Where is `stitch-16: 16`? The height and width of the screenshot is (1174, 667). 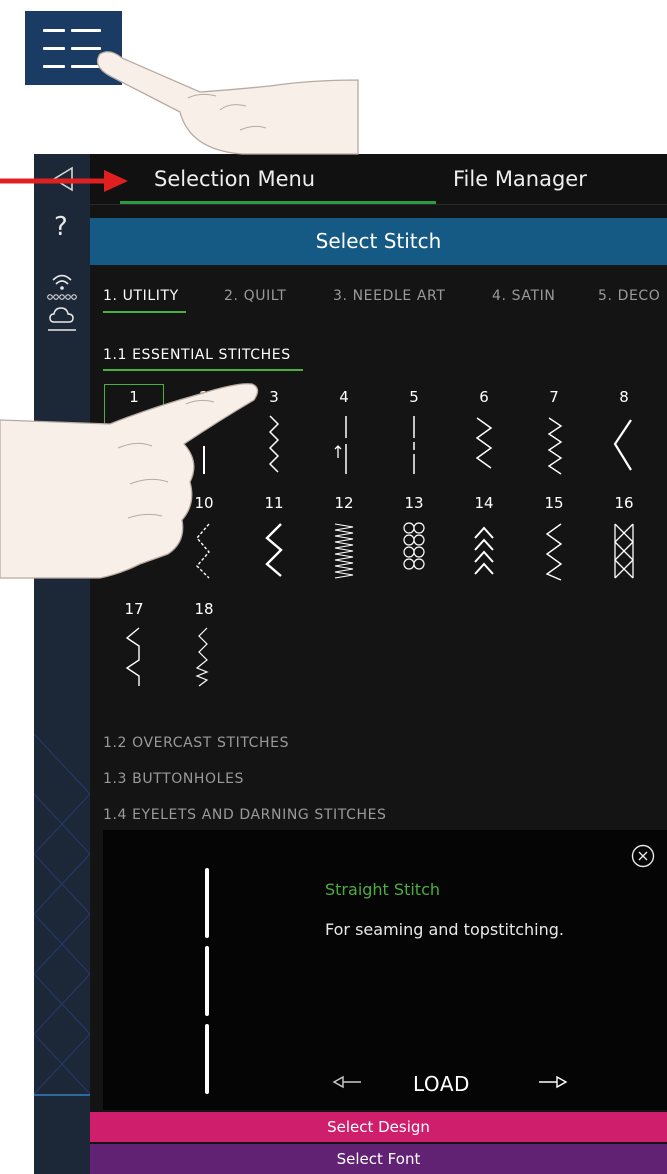 stitch-16: 16 is located at coordinates (624, 540).